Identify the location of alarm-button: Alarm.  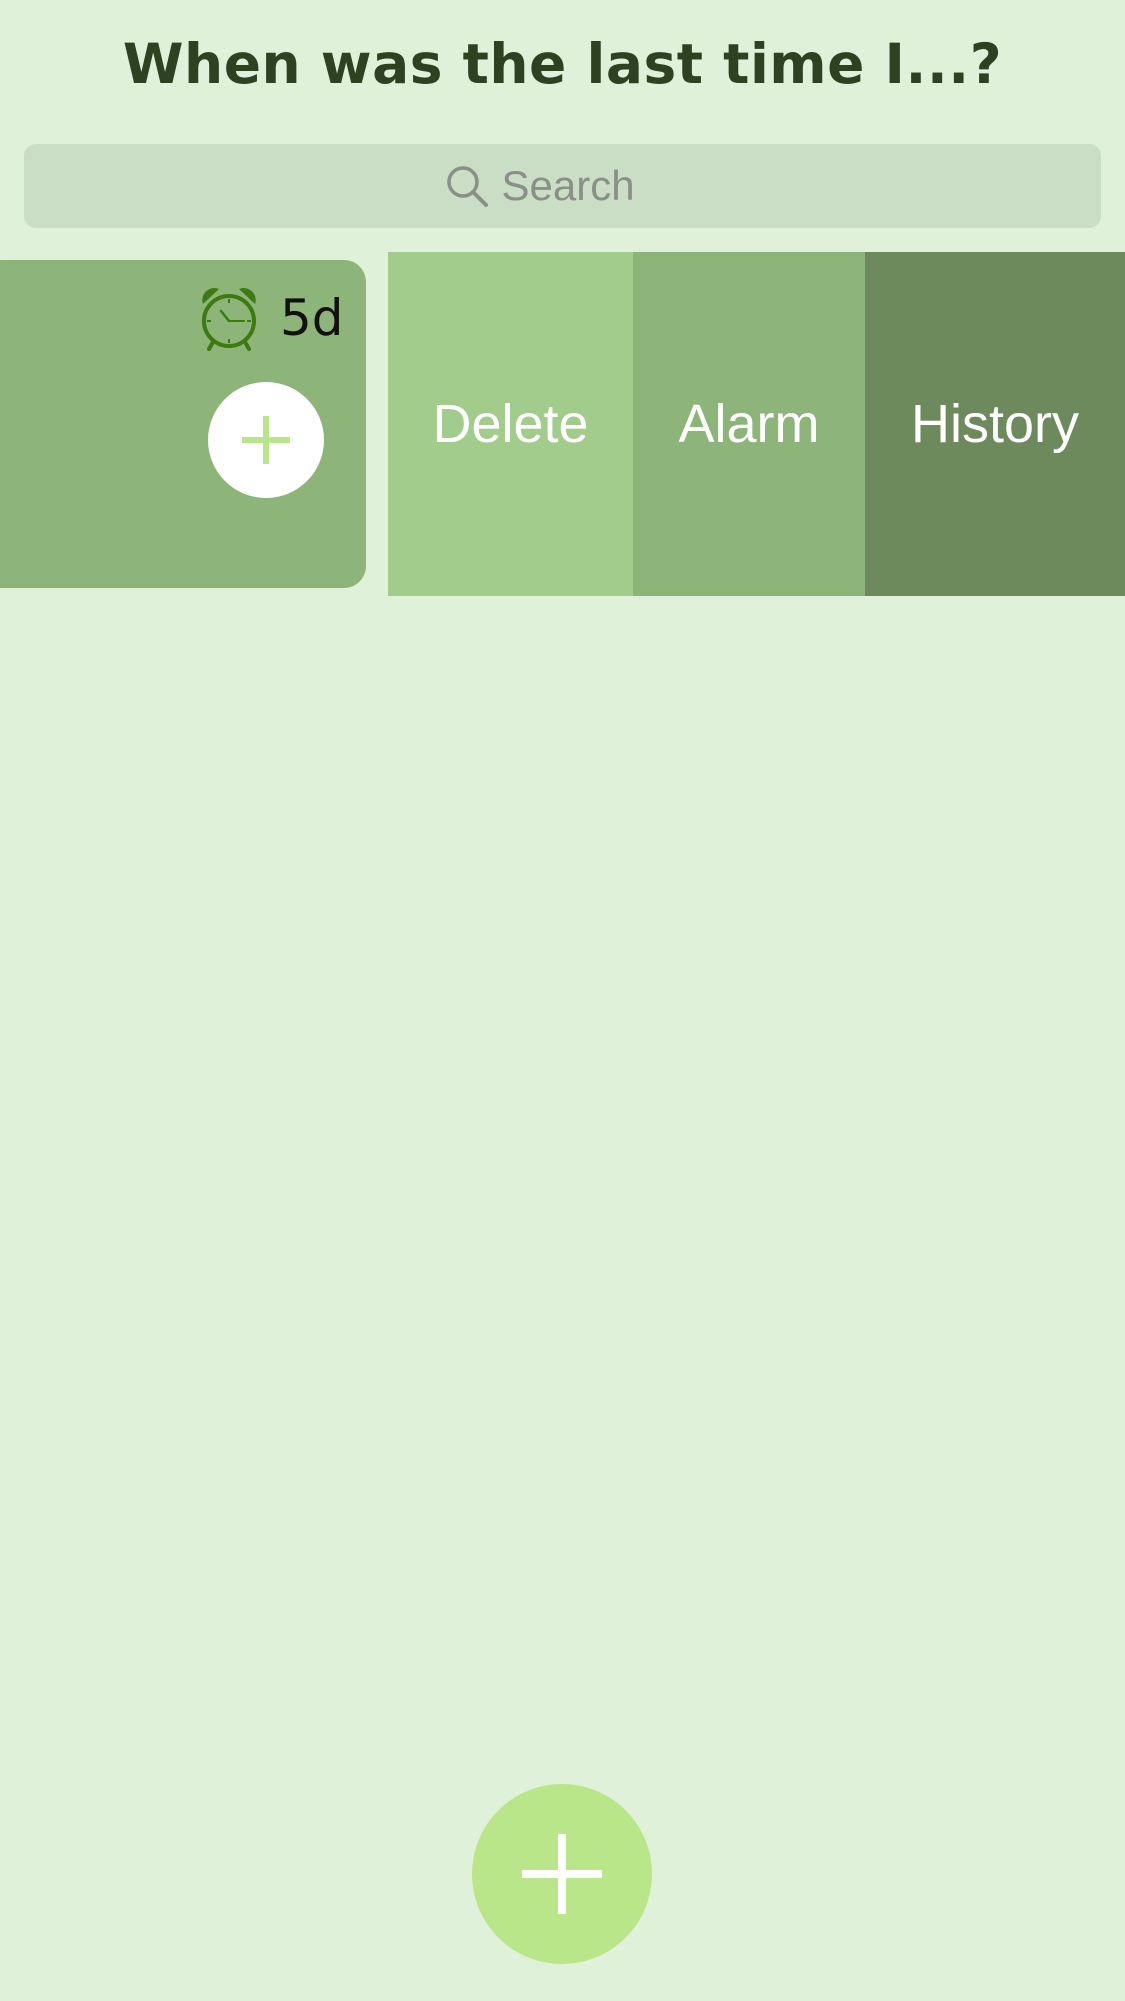
(749, 424).